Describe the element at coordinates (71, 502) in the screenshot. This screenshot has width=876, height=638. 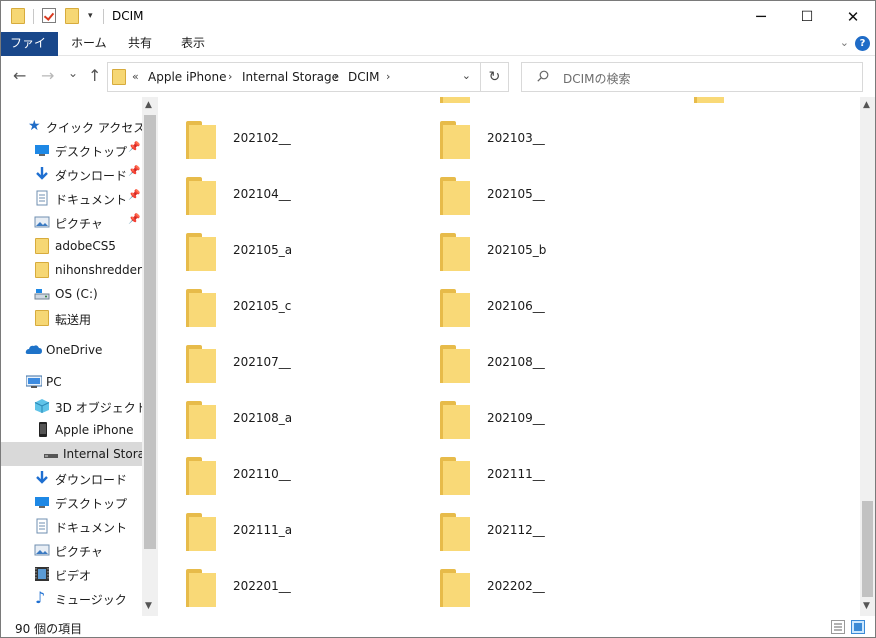
I see `sidebar-item-pc-desktop: デスクトップ` at that location.